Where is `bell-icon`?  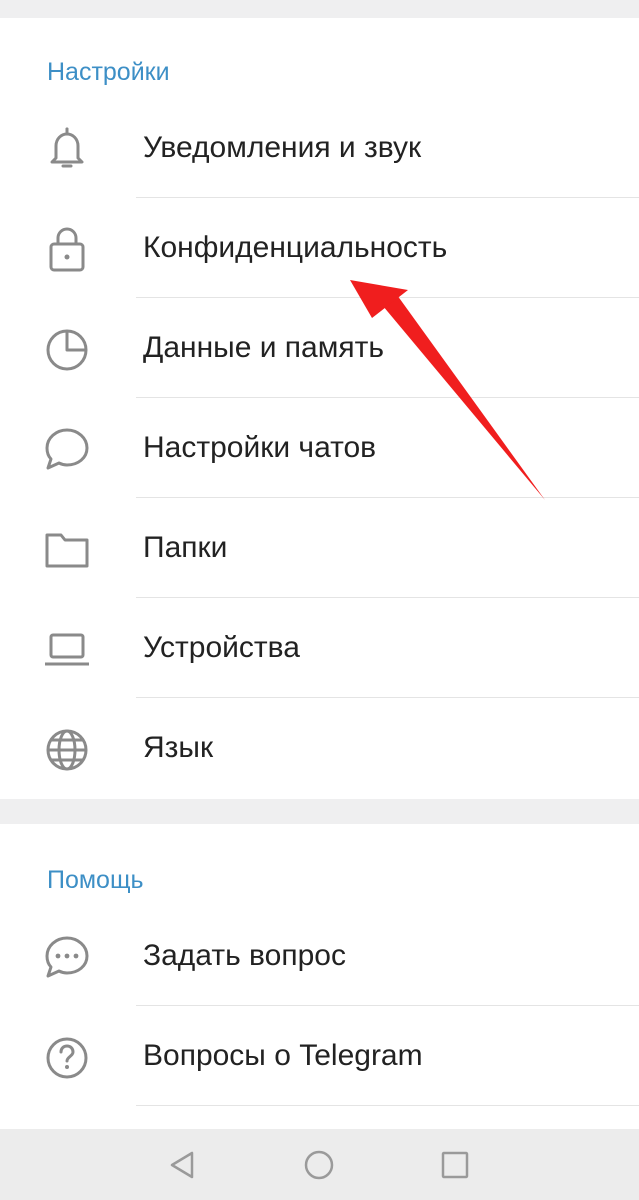 bell-icon is located at coordinates (67, 149).